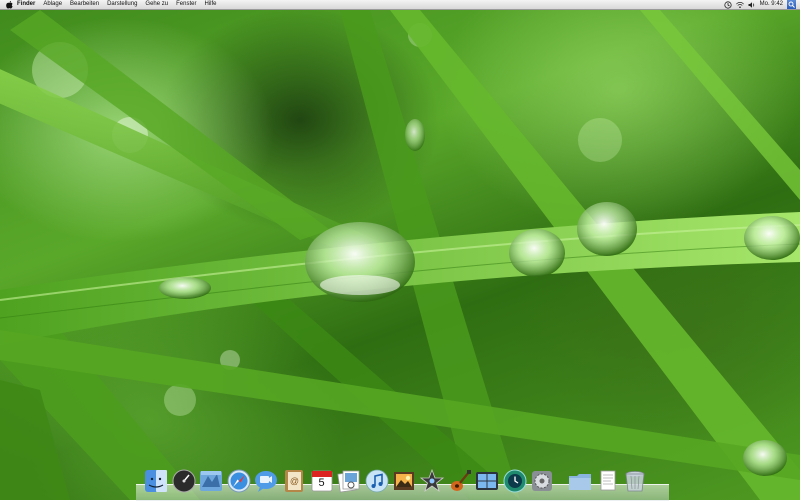 This screenshot has height=501, width=800. I want to click on menu-darstellung: Darstellung, so click(122, 4).